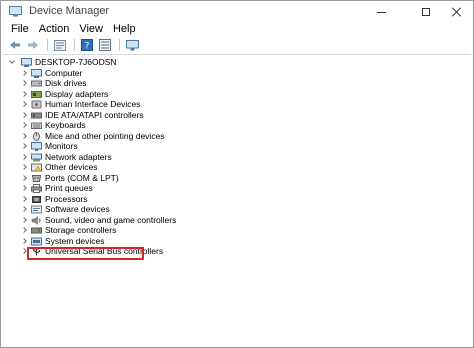 The height and width of the screenshot is (348, 474). What do you see at coordinates (36, 220) in the screenshot?
I see `sound-icon` at bounding box center [36, 220].